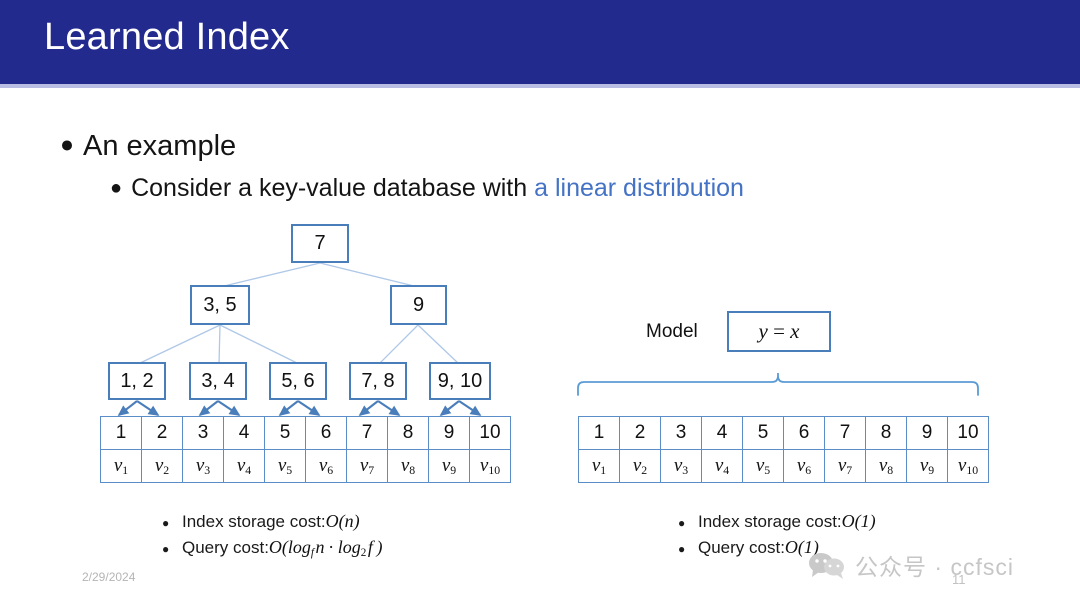 The width and height of the screenshot is (1080, 607). I want to click on cost-row-storage: ● Index storage cost: O(n), so click(272, 521).